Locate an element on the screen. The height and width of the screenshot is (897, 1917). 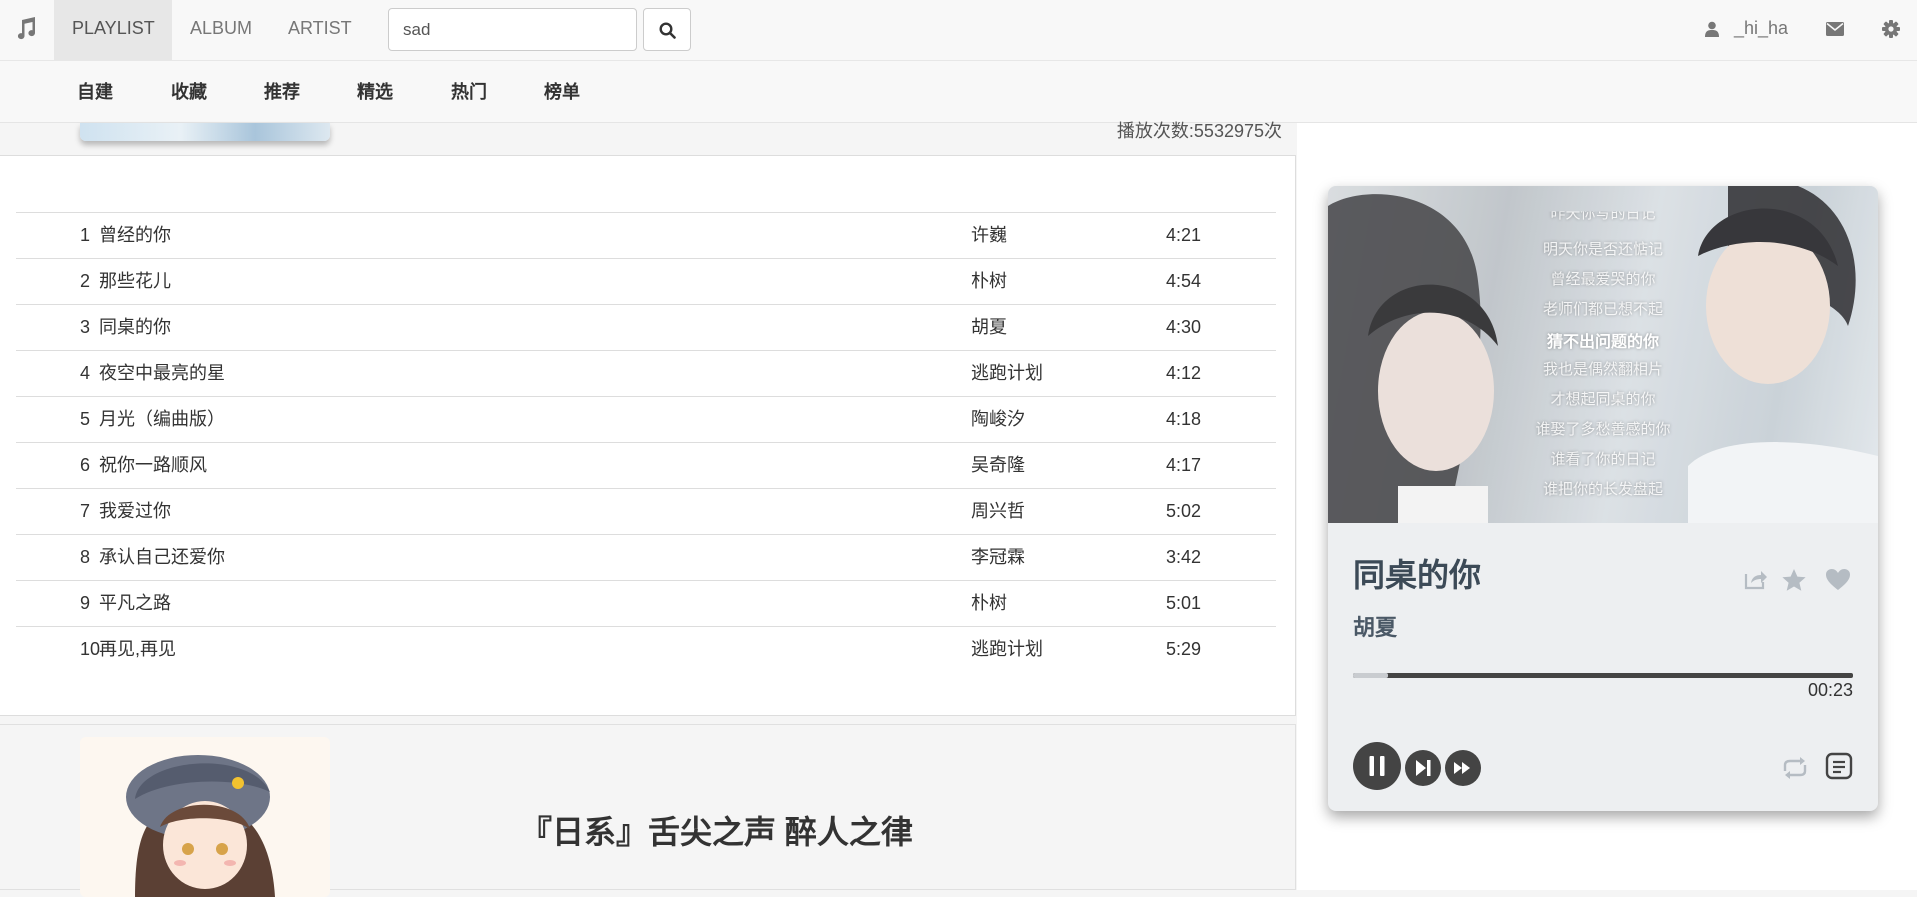
track-title: 夜空中最亮的星 is located at coordinates (162, 373).